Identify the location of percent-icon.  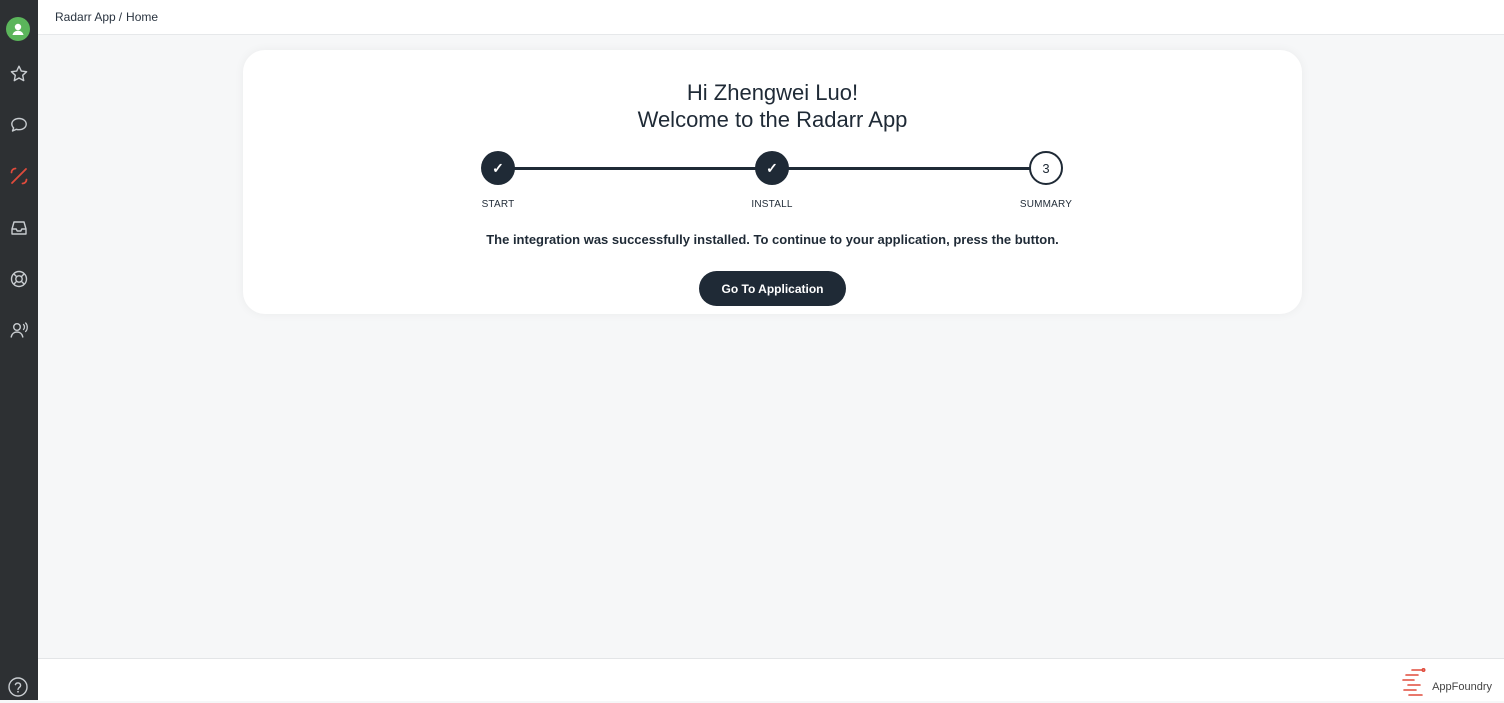
(19, 176).